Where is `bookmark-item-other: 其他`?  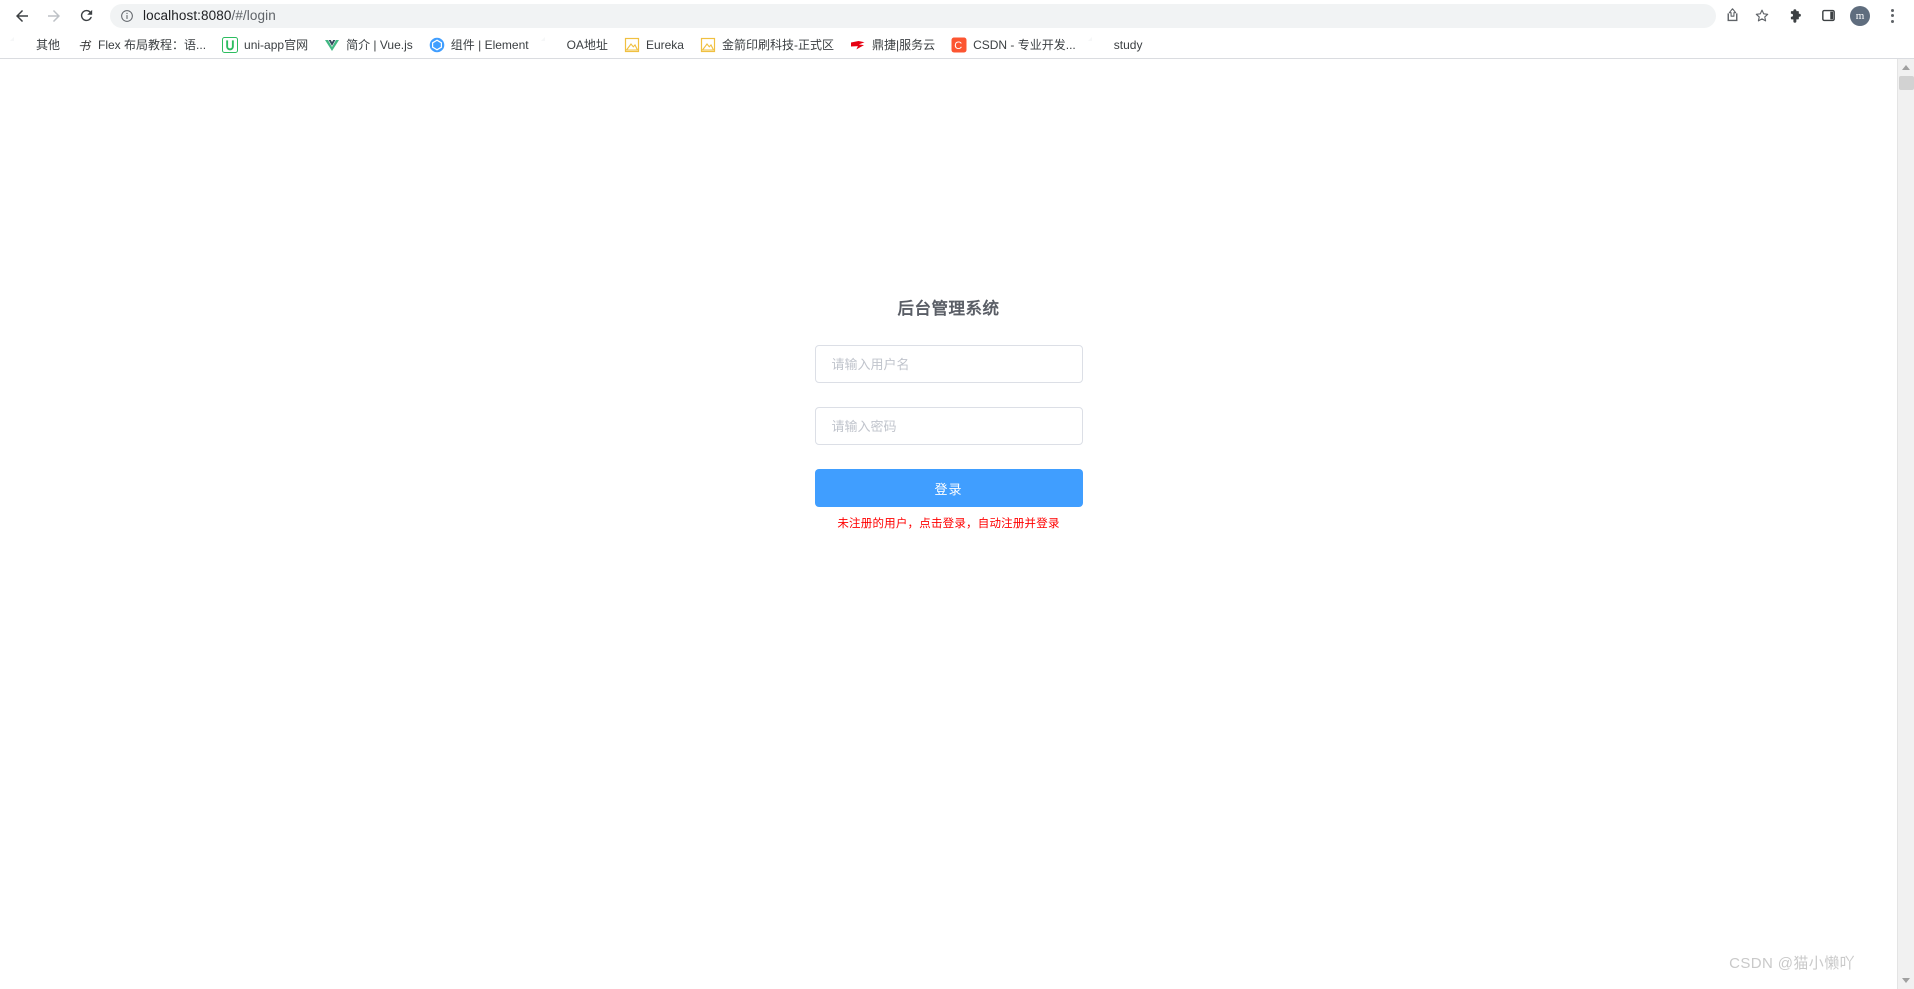 bookmark-item-other: 其他 is located at coordinates (37, 45).